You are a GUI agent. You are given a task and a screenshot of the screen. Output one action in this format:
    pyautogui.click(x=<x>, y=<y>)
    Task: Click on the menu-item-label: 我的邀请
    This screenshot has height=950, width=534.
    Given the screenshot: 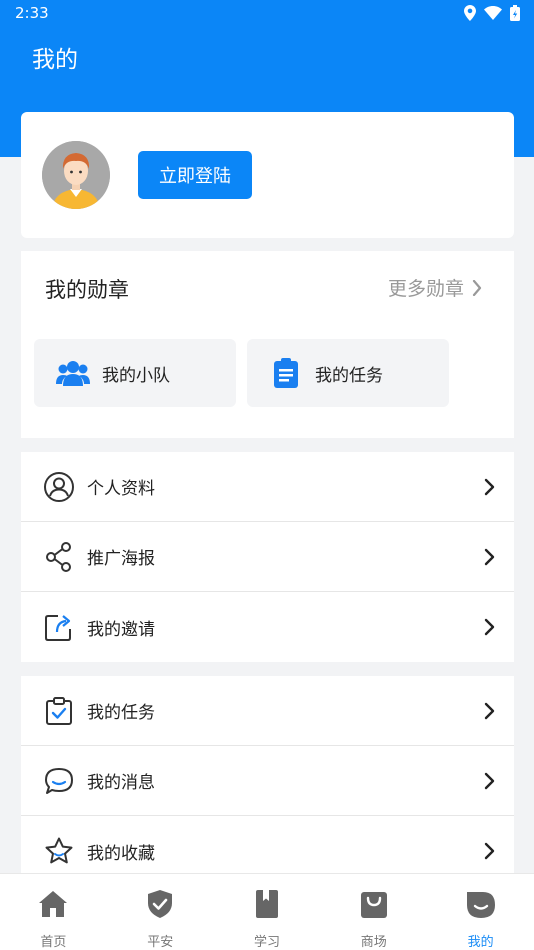 What is the action you would take?
    pyautogui.click(x=121, y=629)
    